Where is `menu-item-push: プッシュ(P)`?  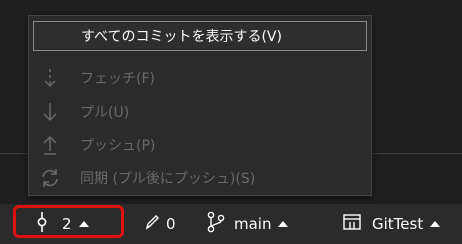 menu-item-push: プッシュ(P) is located at coordinates (200, 145).